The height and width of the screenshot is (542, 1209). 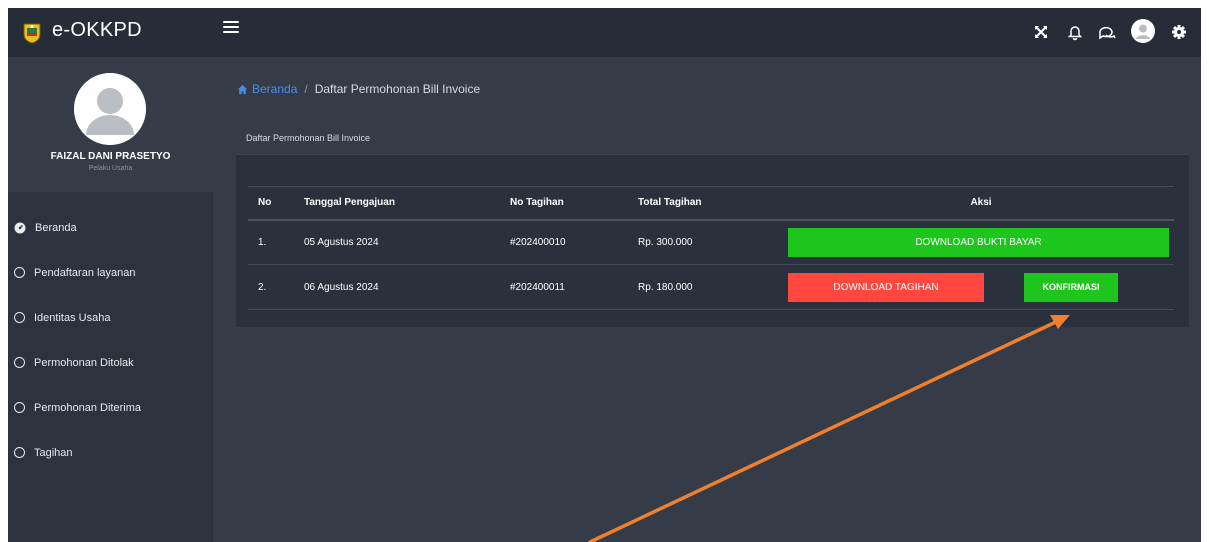 What do you see at coordinates (1143, 31) in the screenshot?
I see `user-avatar-icon` at bounding box center [1143, 31].